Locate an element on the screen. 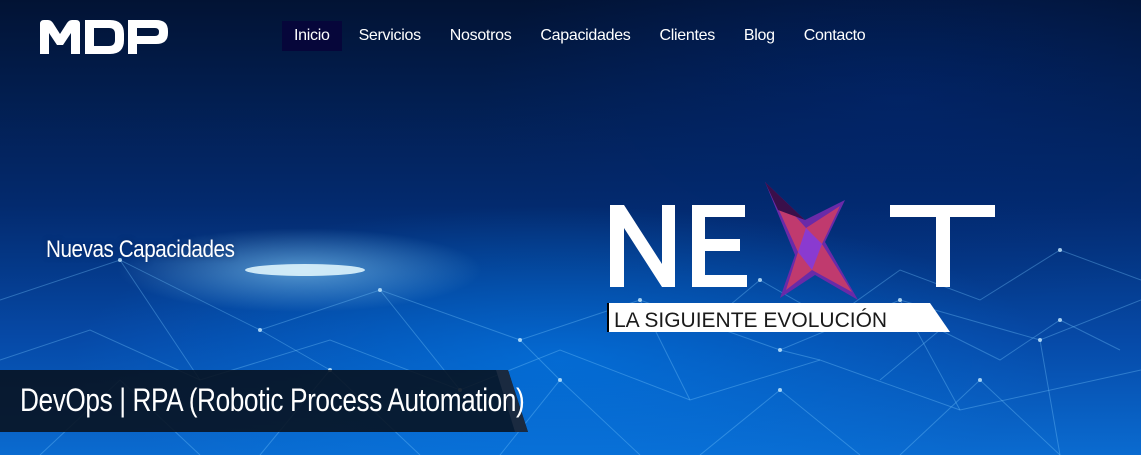  nav-item-blog: Blog is located at coordinates (759, 36).